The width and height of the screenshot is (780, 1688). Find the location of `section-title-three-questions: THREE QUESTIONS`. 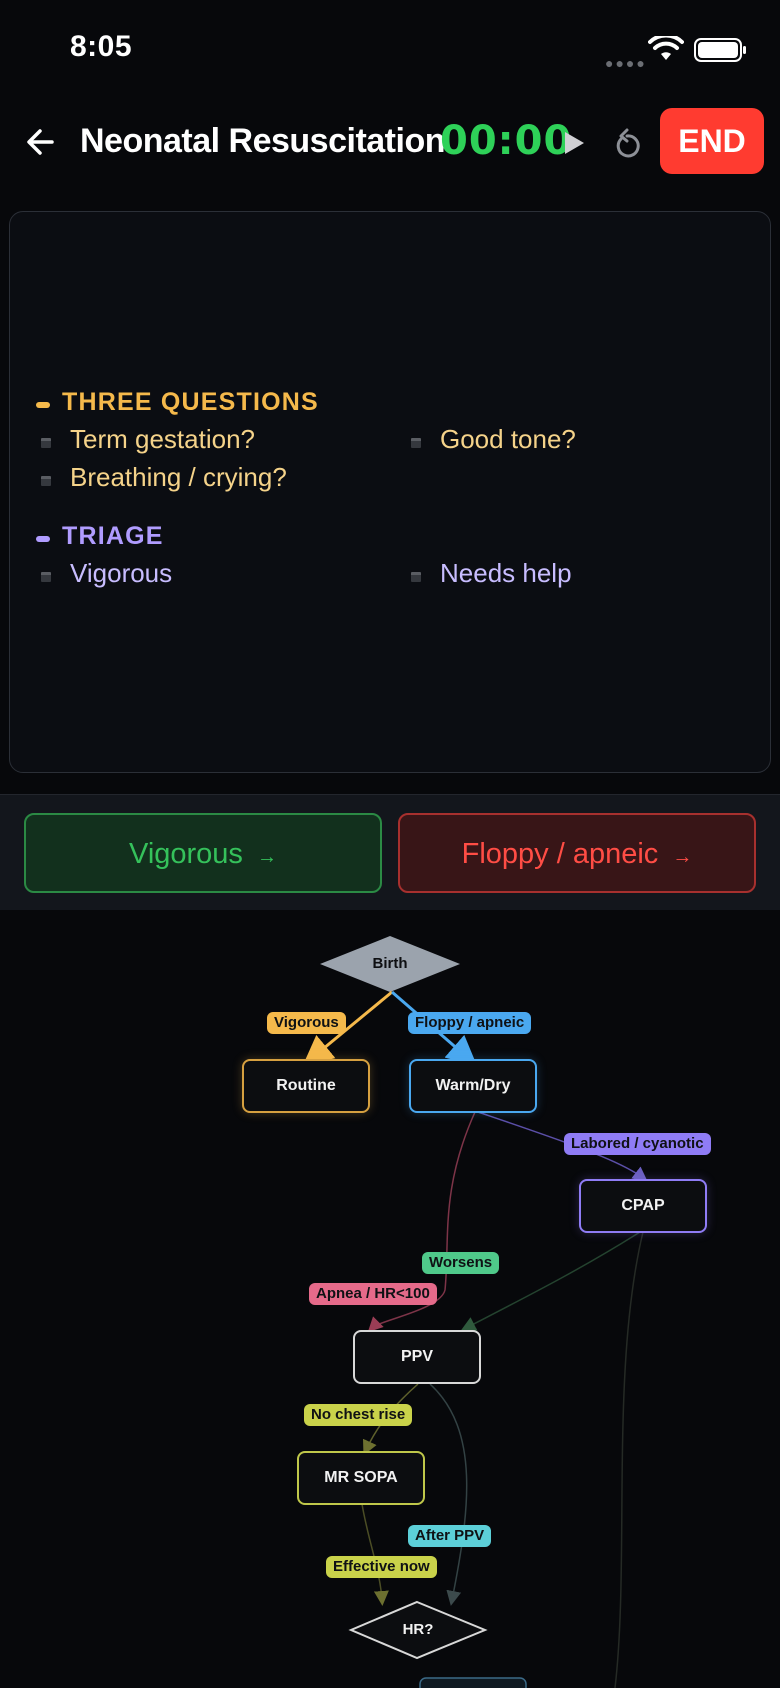

section-title-three-questions: THREE QUESTIONS is located at coordinates (190, 402).